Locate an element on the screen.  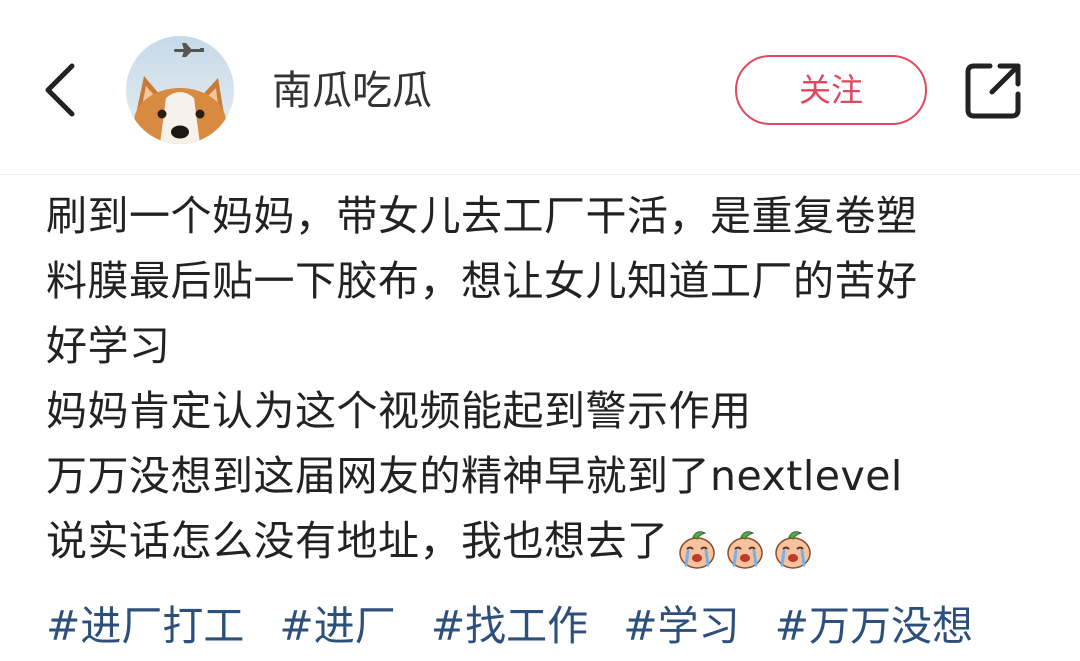
post-text-line-with-emoji: 说实话怎么没有地址，我也想去了 is located at coordinates (551, 541).